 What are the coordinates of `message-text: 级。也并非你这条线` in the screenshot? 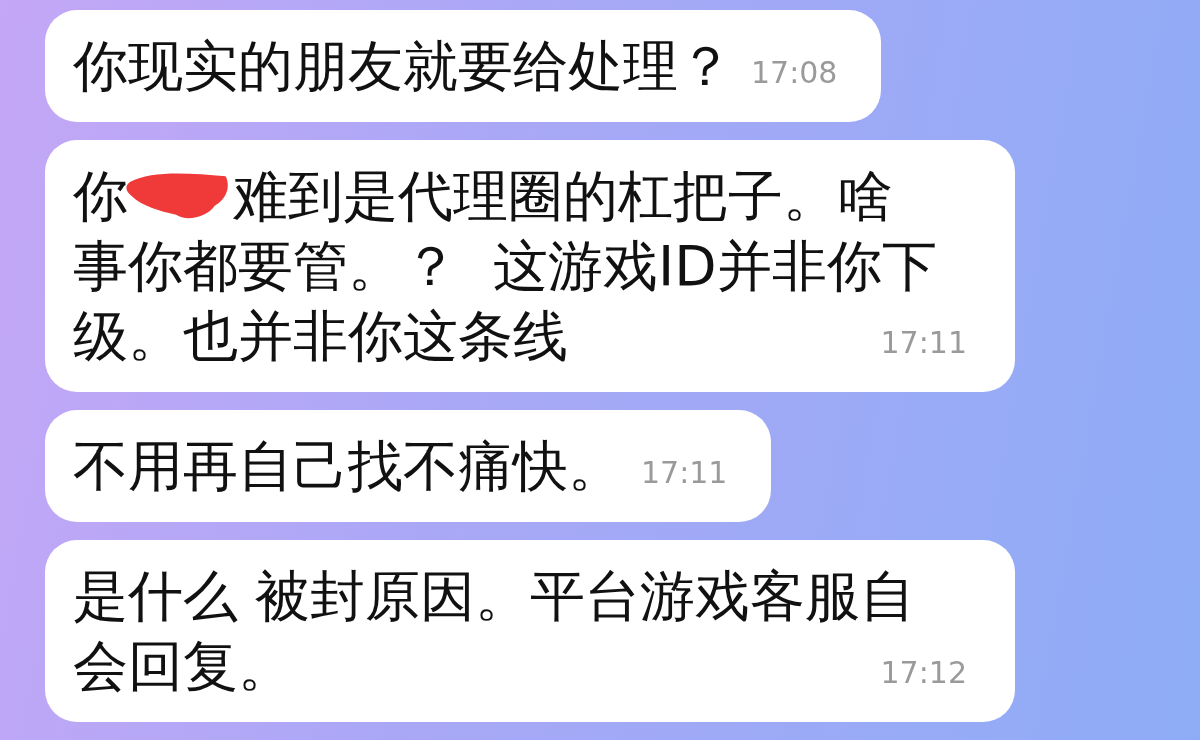 It's located at (320, 336).